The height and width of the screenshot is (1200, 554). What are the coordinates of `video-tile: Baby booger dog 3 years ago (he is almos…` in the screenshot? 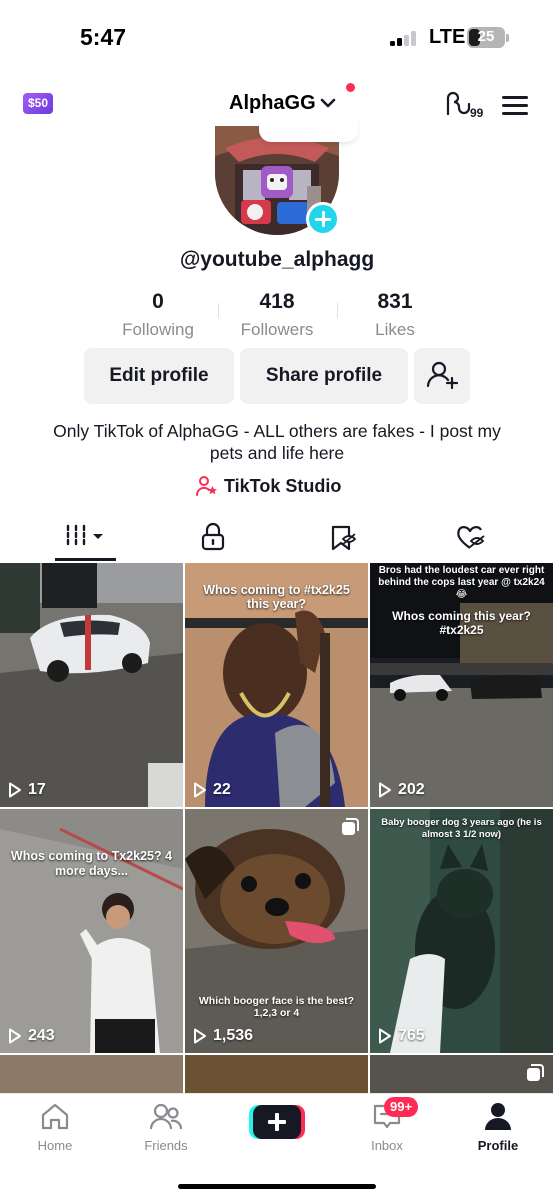 It's located at (461, 931).